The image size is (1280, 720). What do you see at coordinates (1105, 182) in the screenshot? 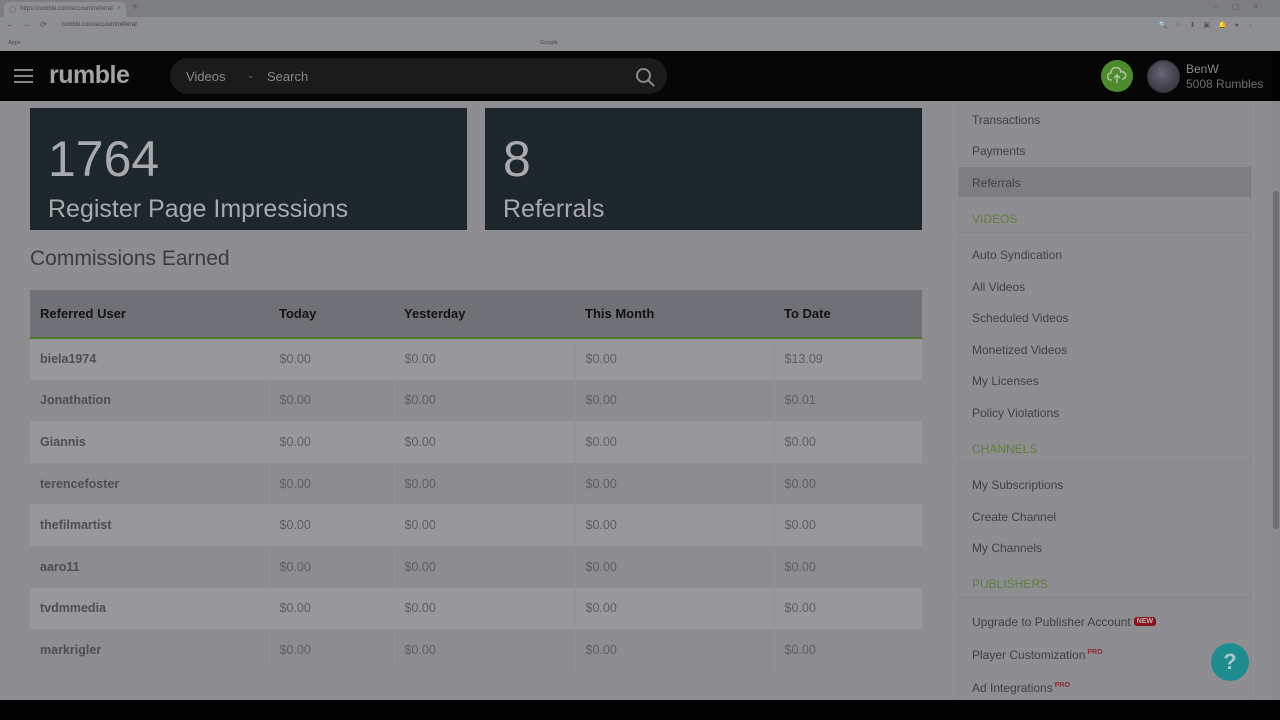
I see `sidebar-item-referrals: Referrals` at bounding box center [1105, 182].